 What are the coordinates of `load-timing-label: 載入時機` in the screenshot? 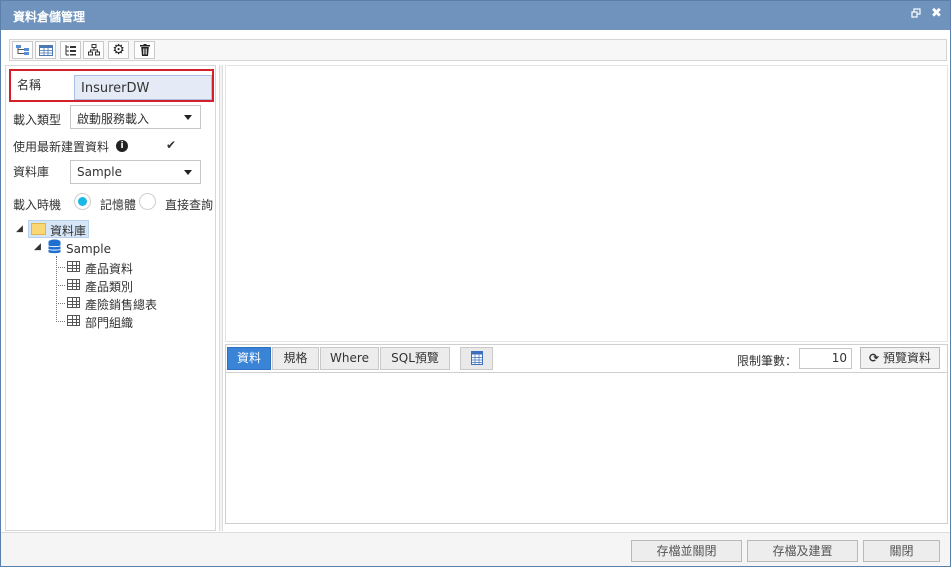 It's located at (37, 205).